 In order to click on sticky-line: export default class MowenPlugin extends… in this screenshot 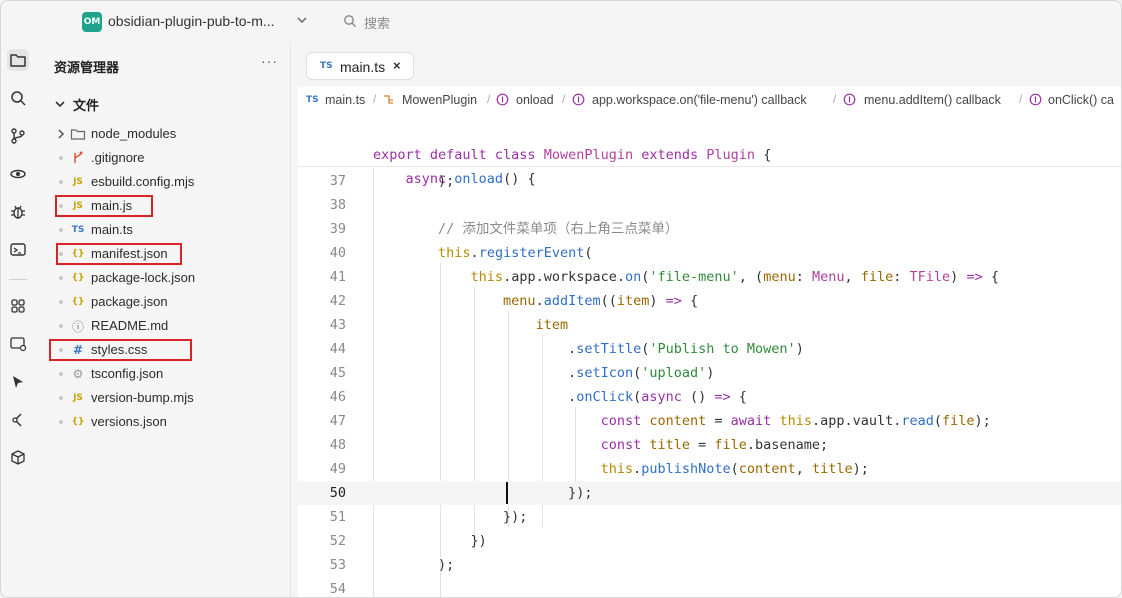, I will do `click(709, 141)`.